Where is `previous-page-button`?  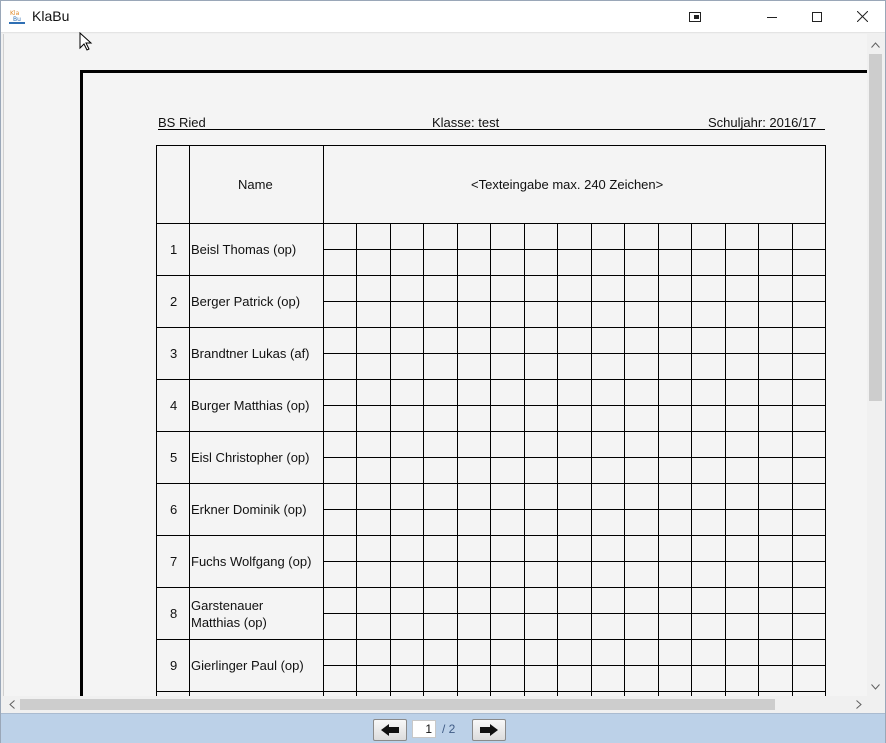
previous-page-button is located at coordinates (390, 730).